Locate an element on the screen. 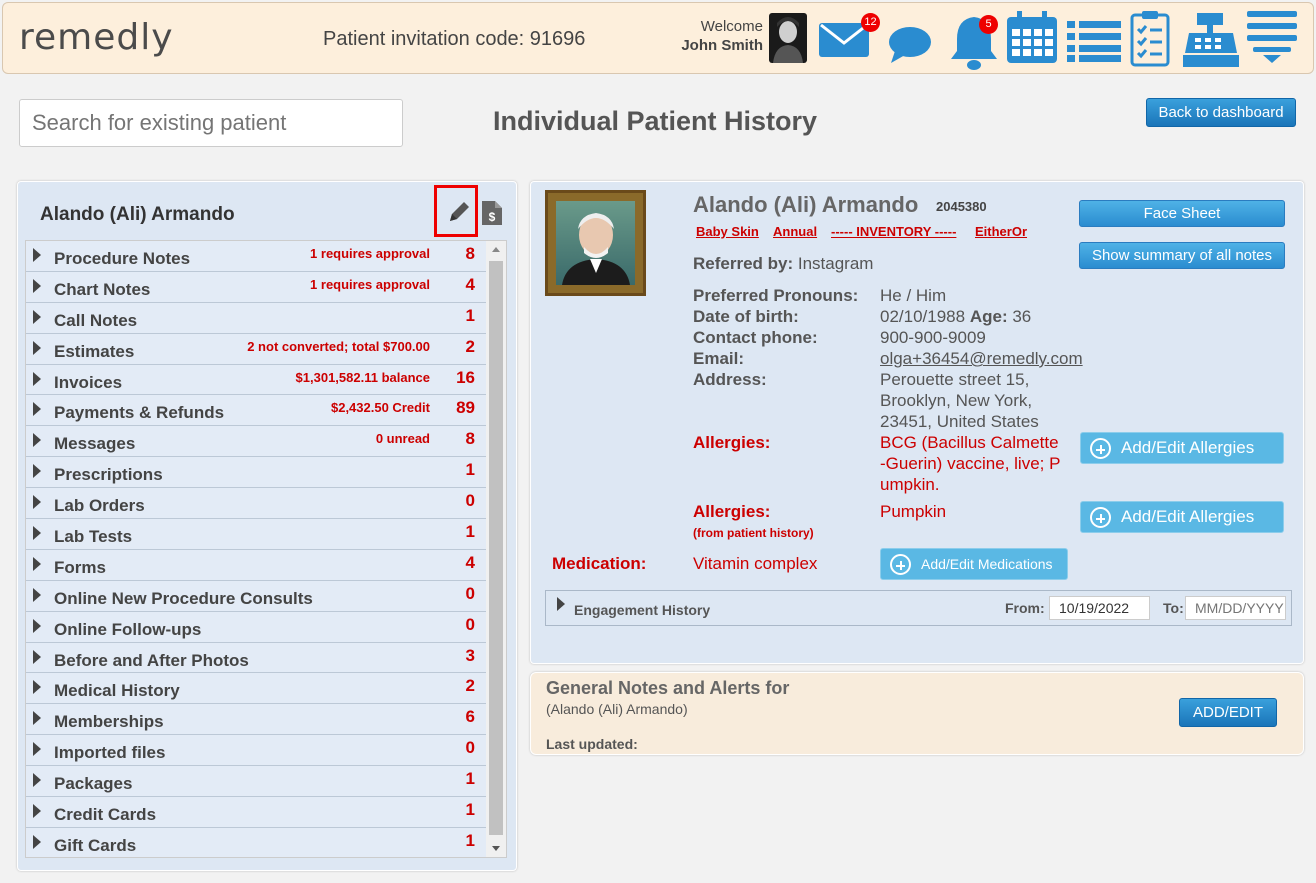  list-item: Imported files 0 is located at coordinates (256, 751).